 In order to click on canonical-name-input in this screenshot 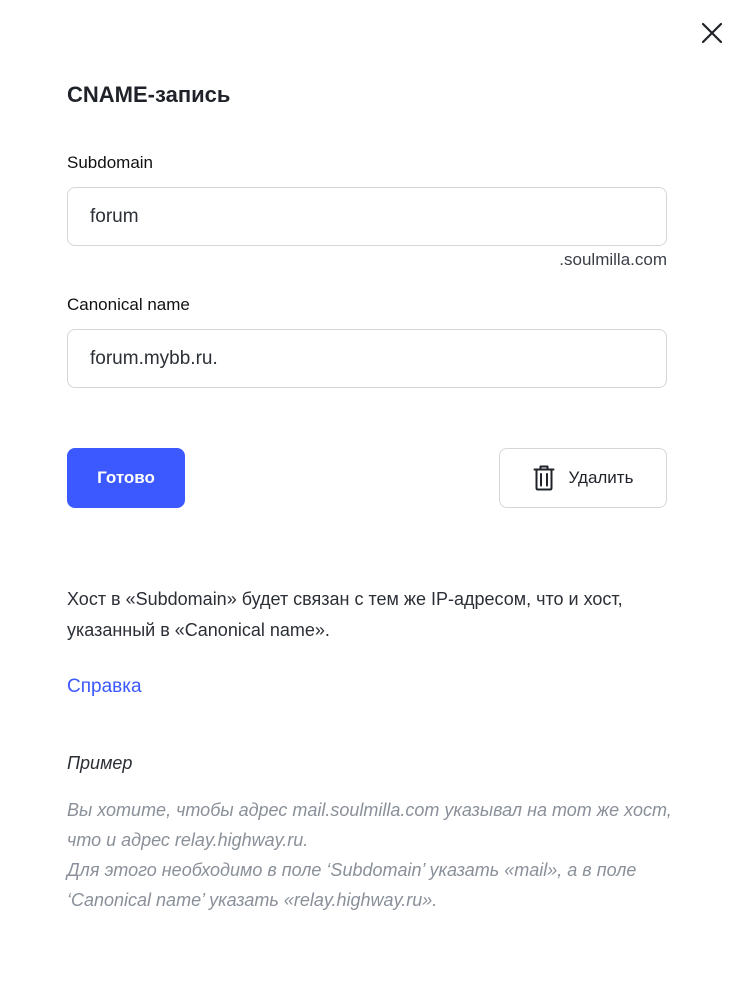, I will do `click(367, 358)`.